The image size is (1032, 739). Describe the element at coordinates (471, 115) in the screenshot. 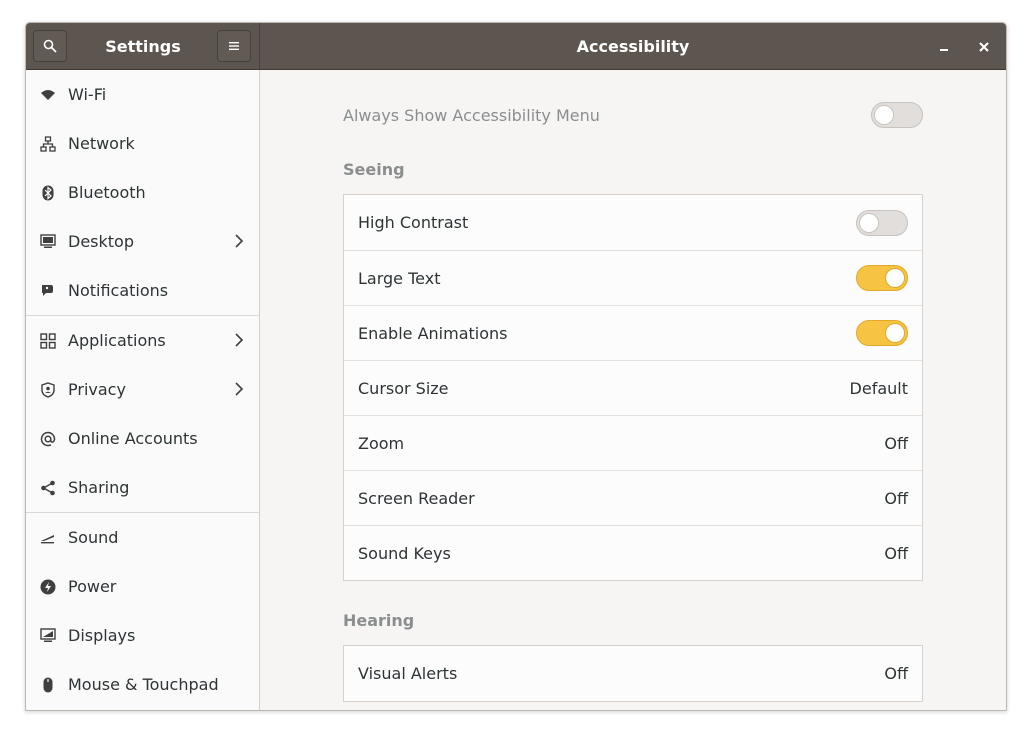

I see `always-show-menu-label: Always Show Accessibility Menu` at that location.